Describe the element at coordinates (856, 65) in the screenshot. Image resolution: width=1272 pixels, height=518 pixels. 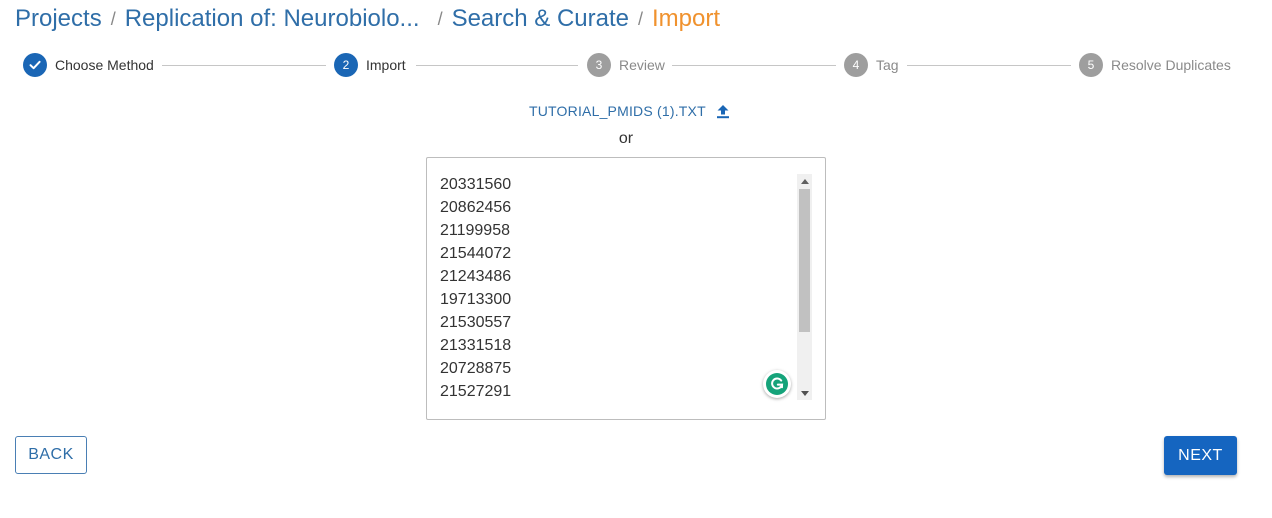
I see `step-number: 4` at that location.